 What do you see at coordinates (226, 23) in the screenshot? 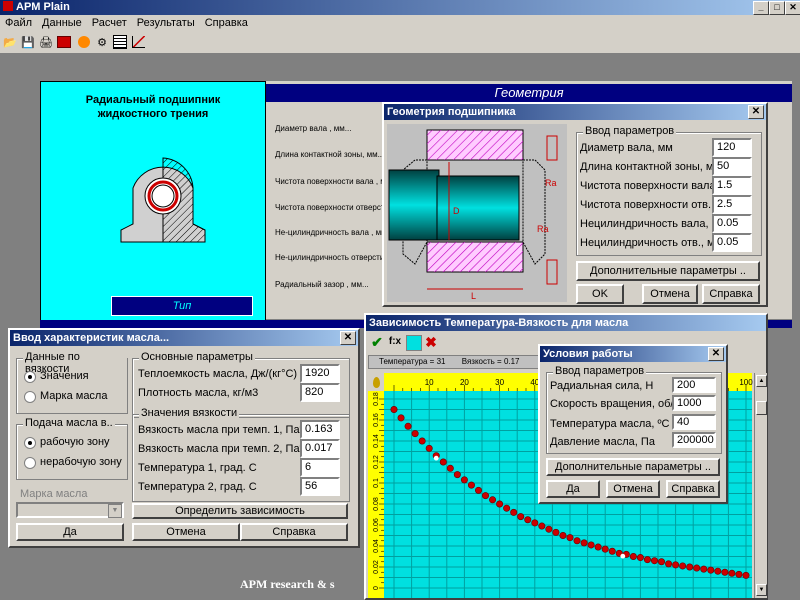
I see `menu-help: Справка` at bounding box center [226, 23].